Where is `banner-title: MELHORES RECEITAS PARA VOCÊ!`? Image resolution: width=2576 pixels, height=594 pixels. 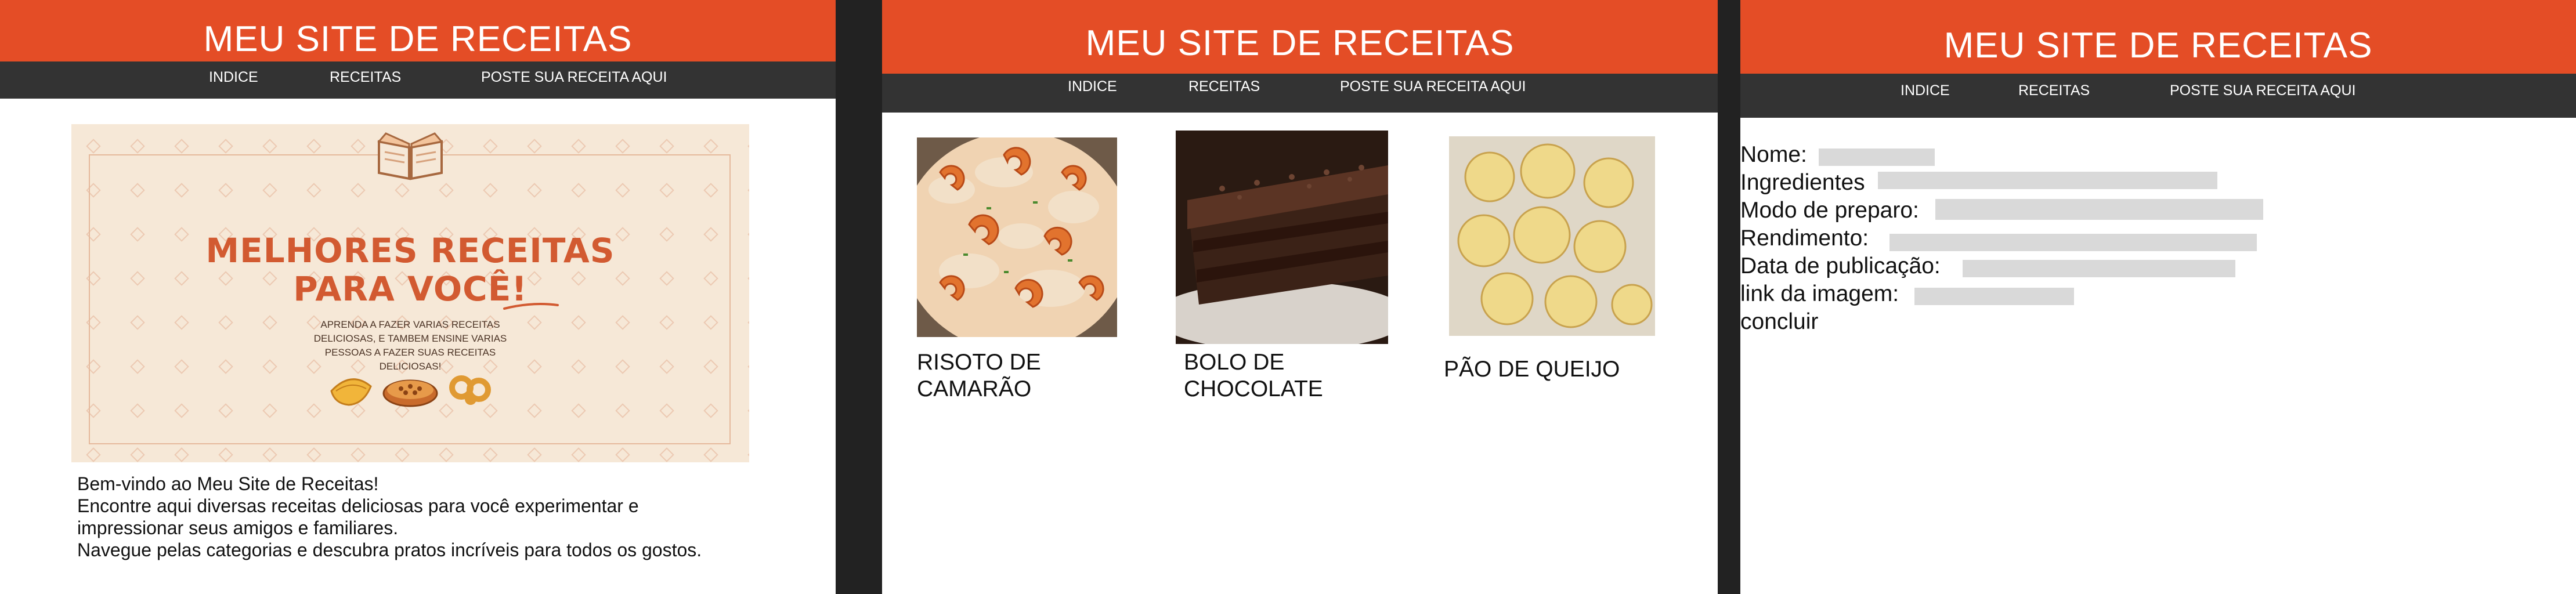 banner-title: MELHORES RECEITAS PARA VOCÊ! is located at coordinates (410, 270).